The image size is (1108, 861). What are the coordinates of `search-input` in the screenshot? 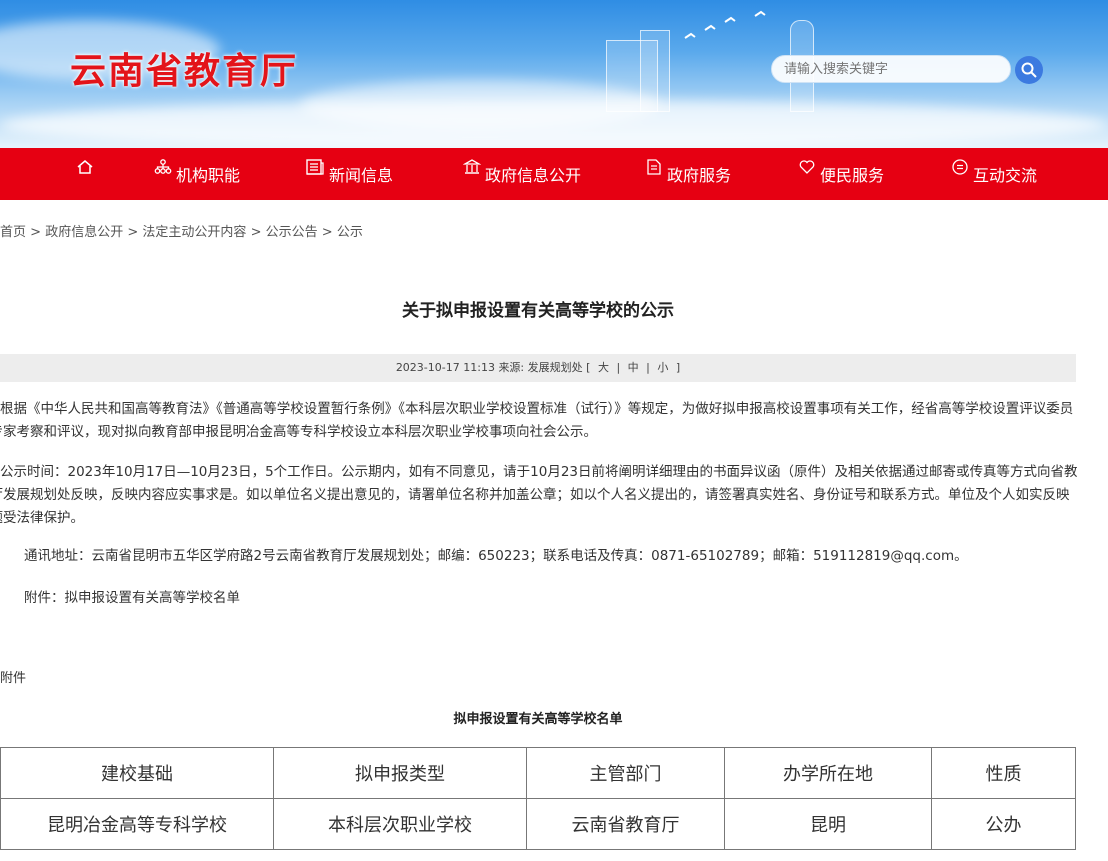 It's located at (891, 69).